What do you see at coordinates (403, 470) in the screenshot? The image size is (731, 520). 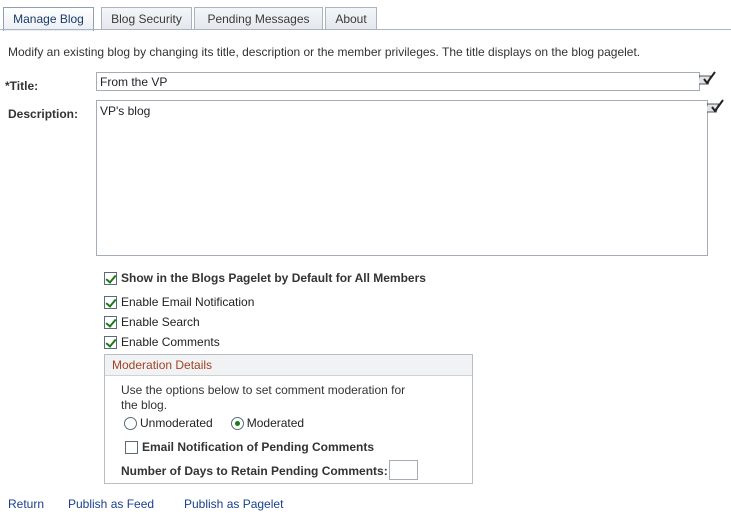 I see `days-retain-input` at bounding box center [403, 470].